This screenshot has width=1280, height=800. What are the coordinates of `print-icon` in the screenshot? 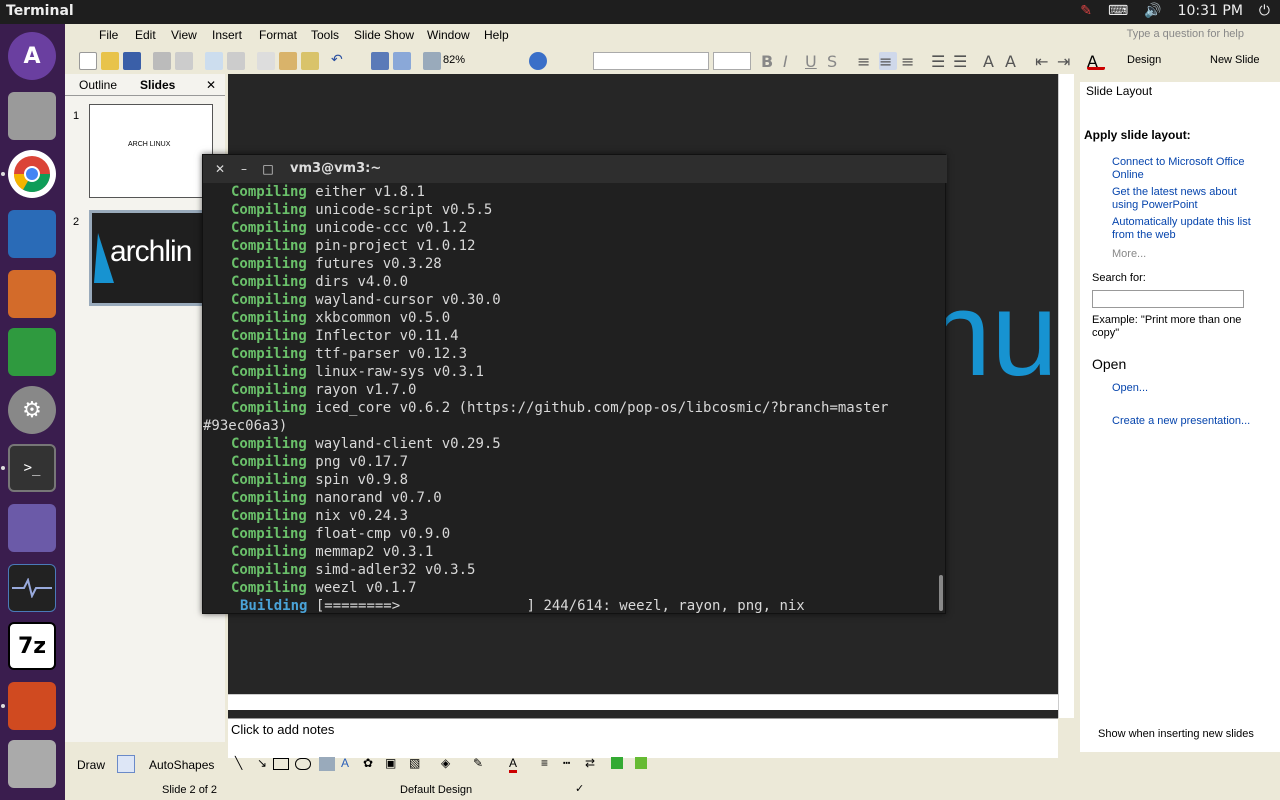 It's located at (162, 61).